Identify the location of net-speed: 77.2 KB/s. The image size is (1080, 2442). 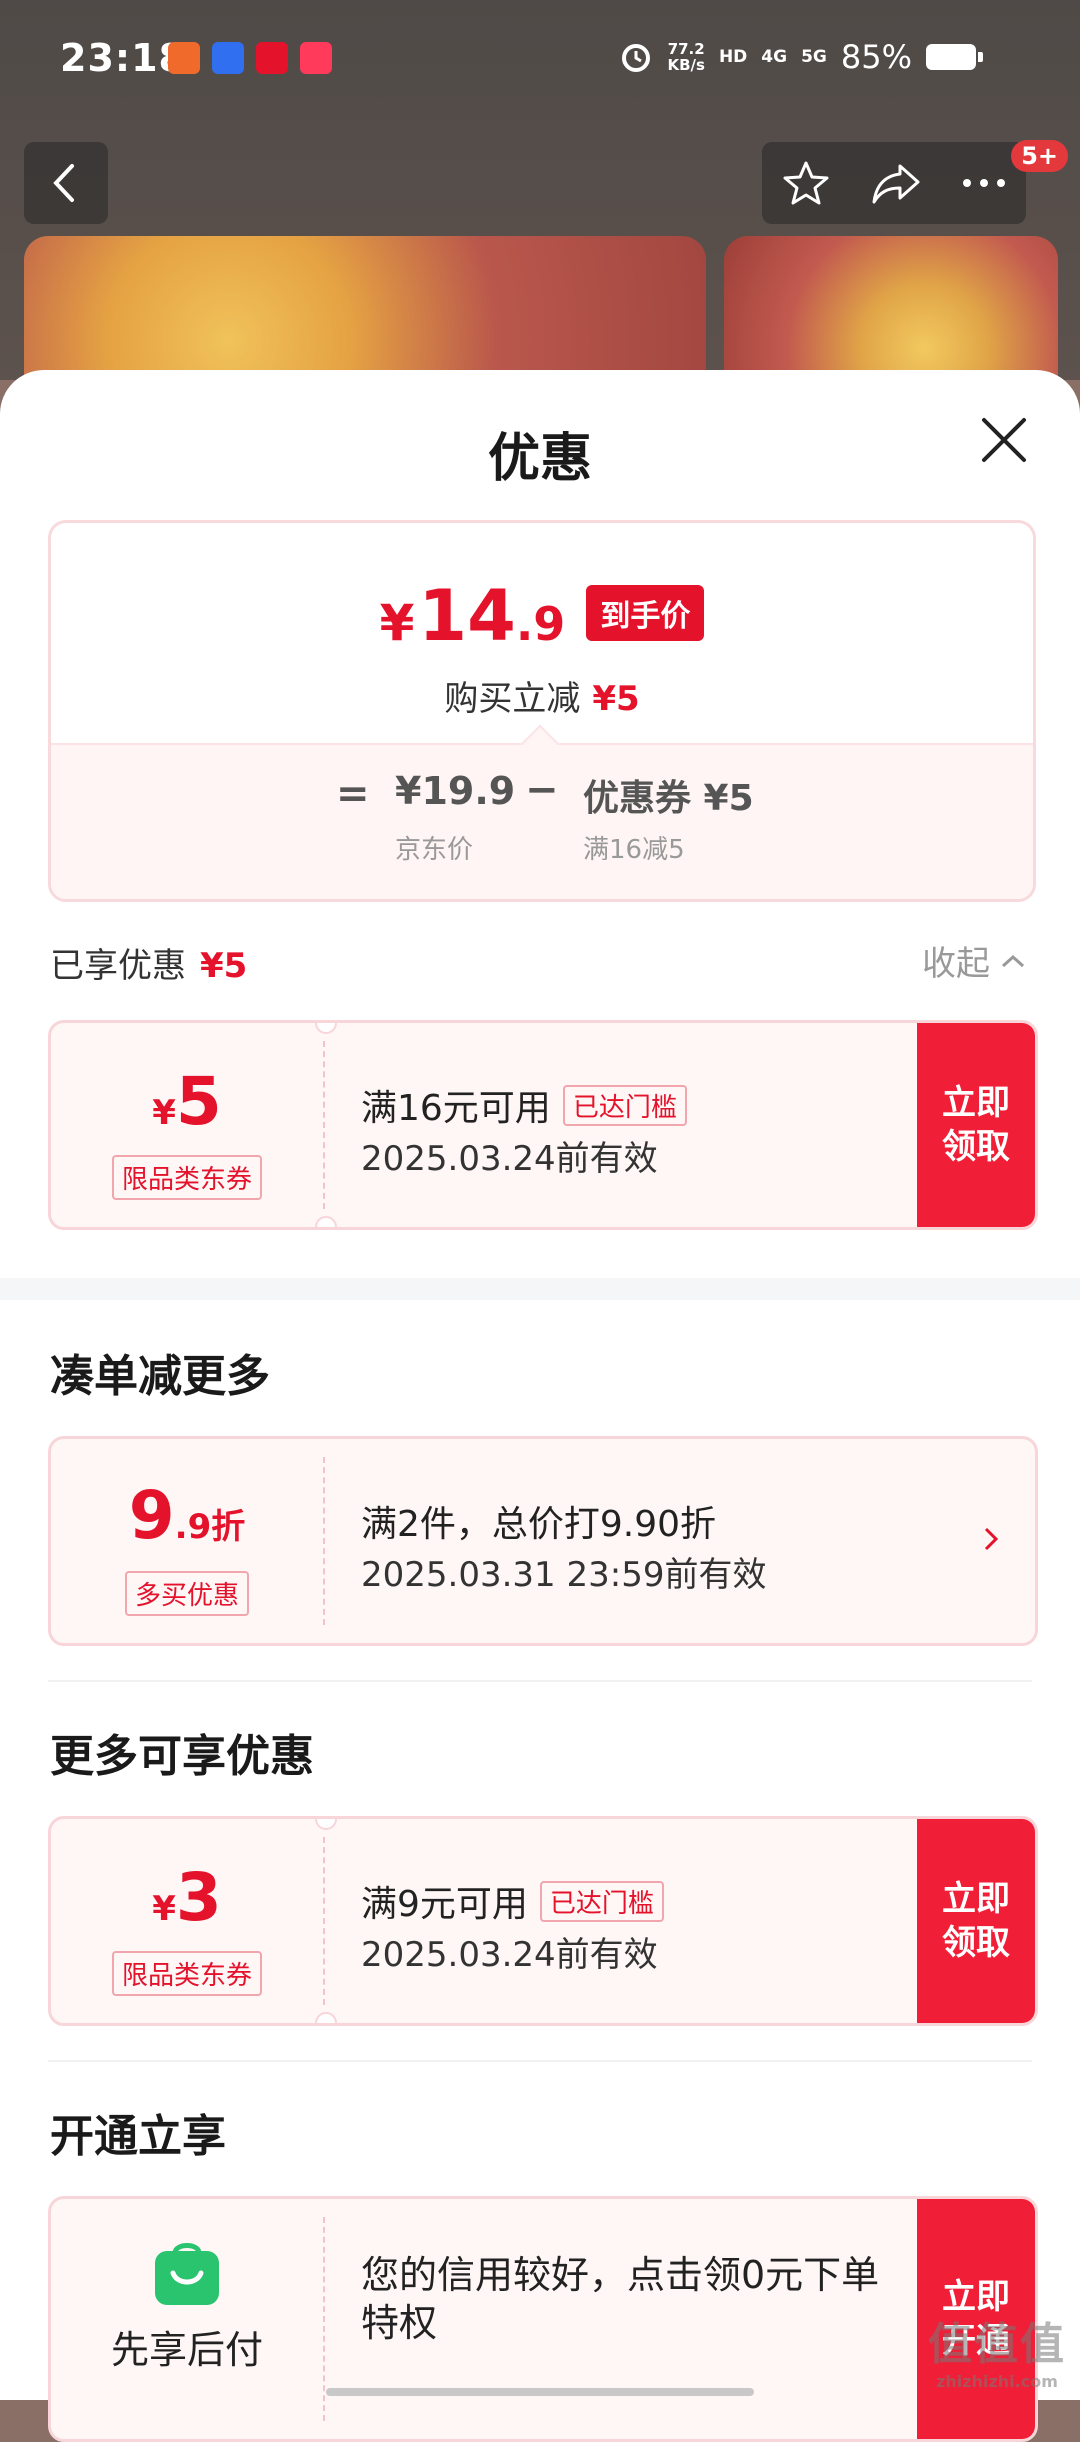
(685, 57).